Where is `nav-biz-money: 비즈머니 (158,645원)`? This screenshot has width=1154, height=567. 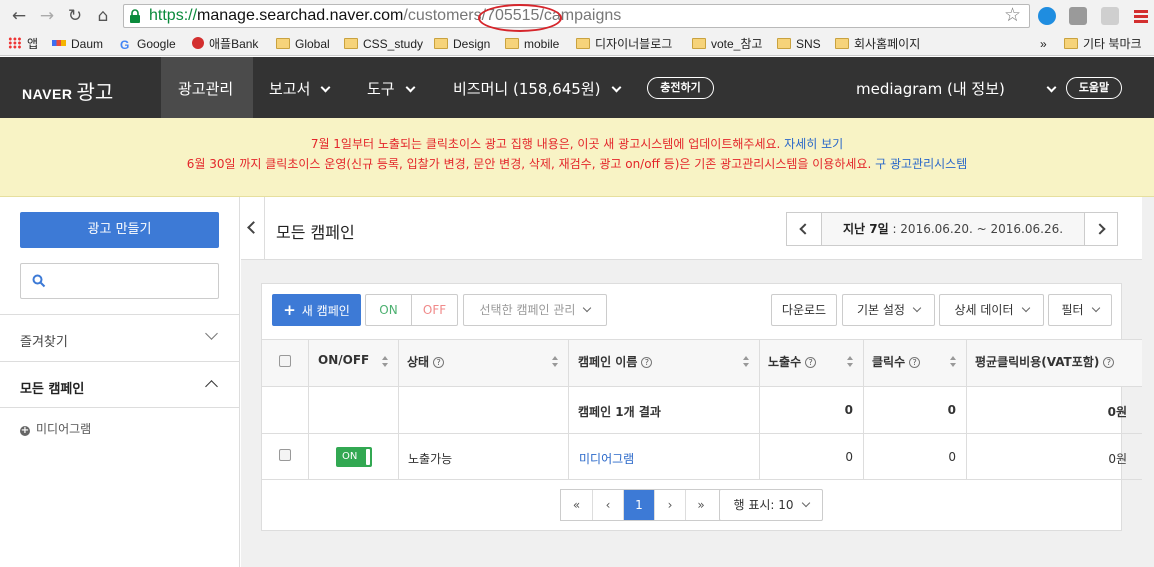
nav-biz-money: 비즈머니 (158,645원) is located at coordinates (537, 88).